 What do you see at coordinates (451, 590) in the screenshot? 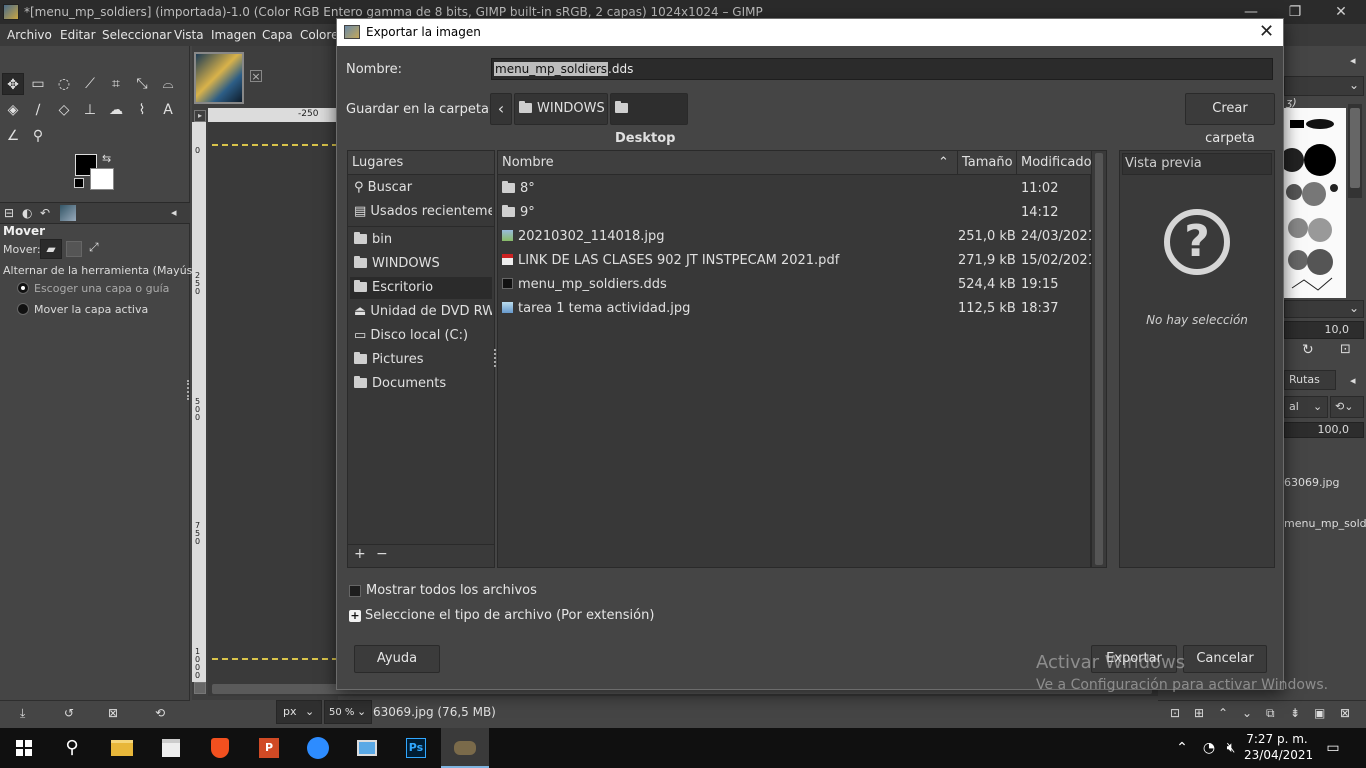
I see `show-all-files-label: Mostrar todos los archivos` at bounding box center [451, 590].